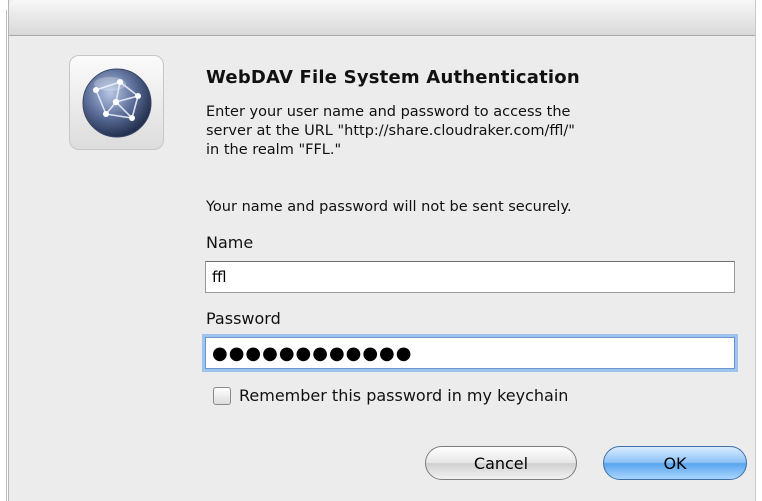 Image resolution: width=762 pixels, height=501 pixels. Describe the element at coordinates (6, 255) in the screenshot. I see `window-border-line` at that location.